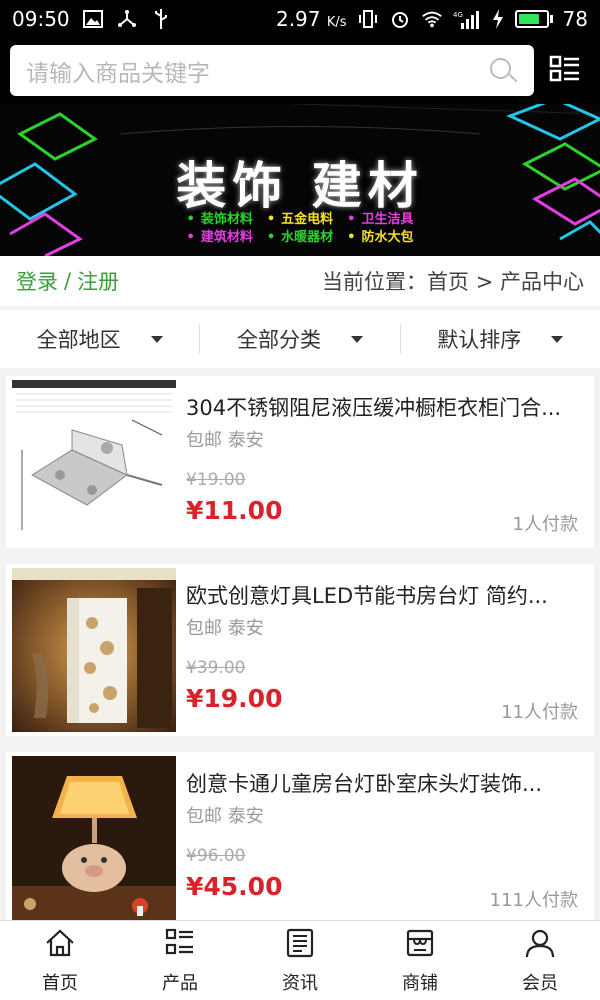 This screenshot has height=1000, width=600. I want to click on list-icon, so click(180, 945).